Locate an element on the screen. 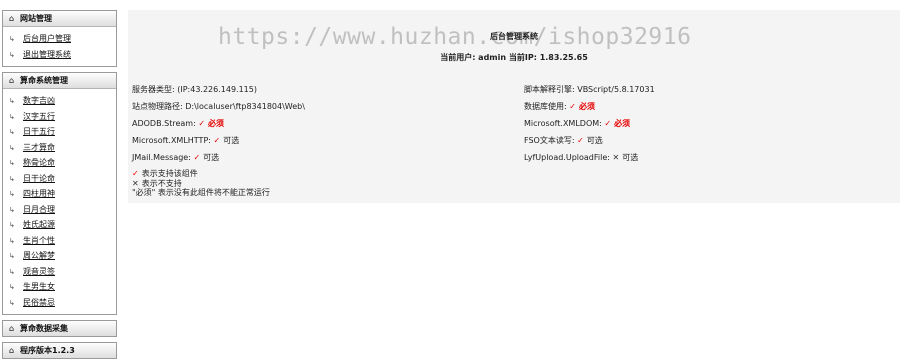  sidebar-item: ↳ 日月合理 is located at coordinates (59, 210).